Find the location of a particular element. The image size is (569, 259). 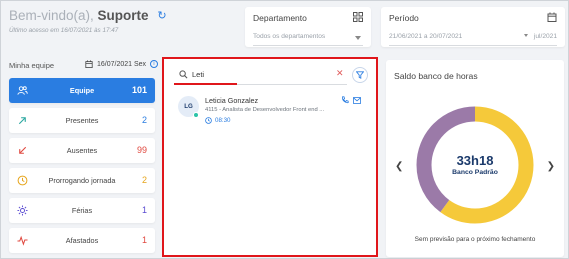

grid-icon is located at coordinates (358, 17).